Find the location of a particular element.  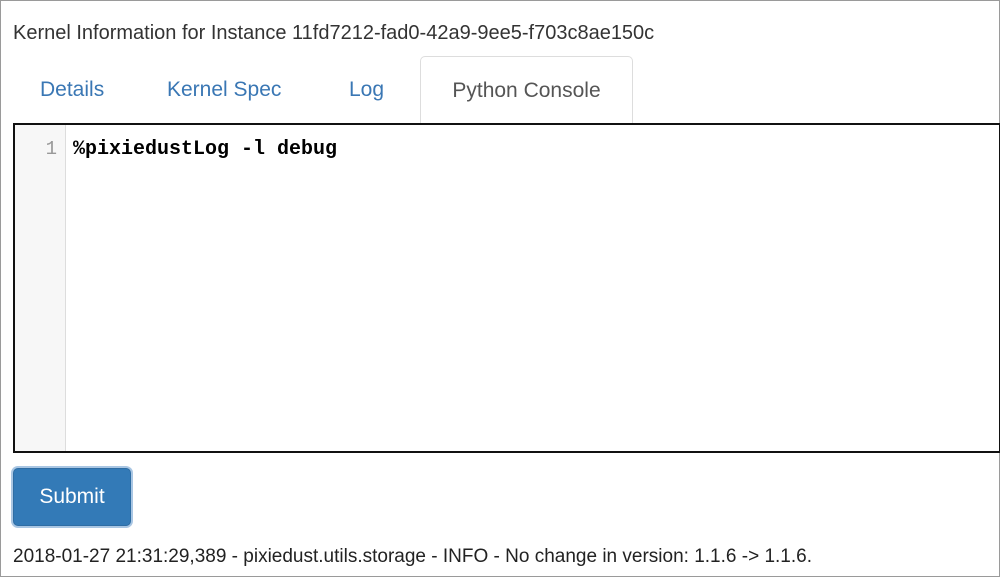

code-line: %pixiedustLog -l debug is located at coordinates (205, 149).